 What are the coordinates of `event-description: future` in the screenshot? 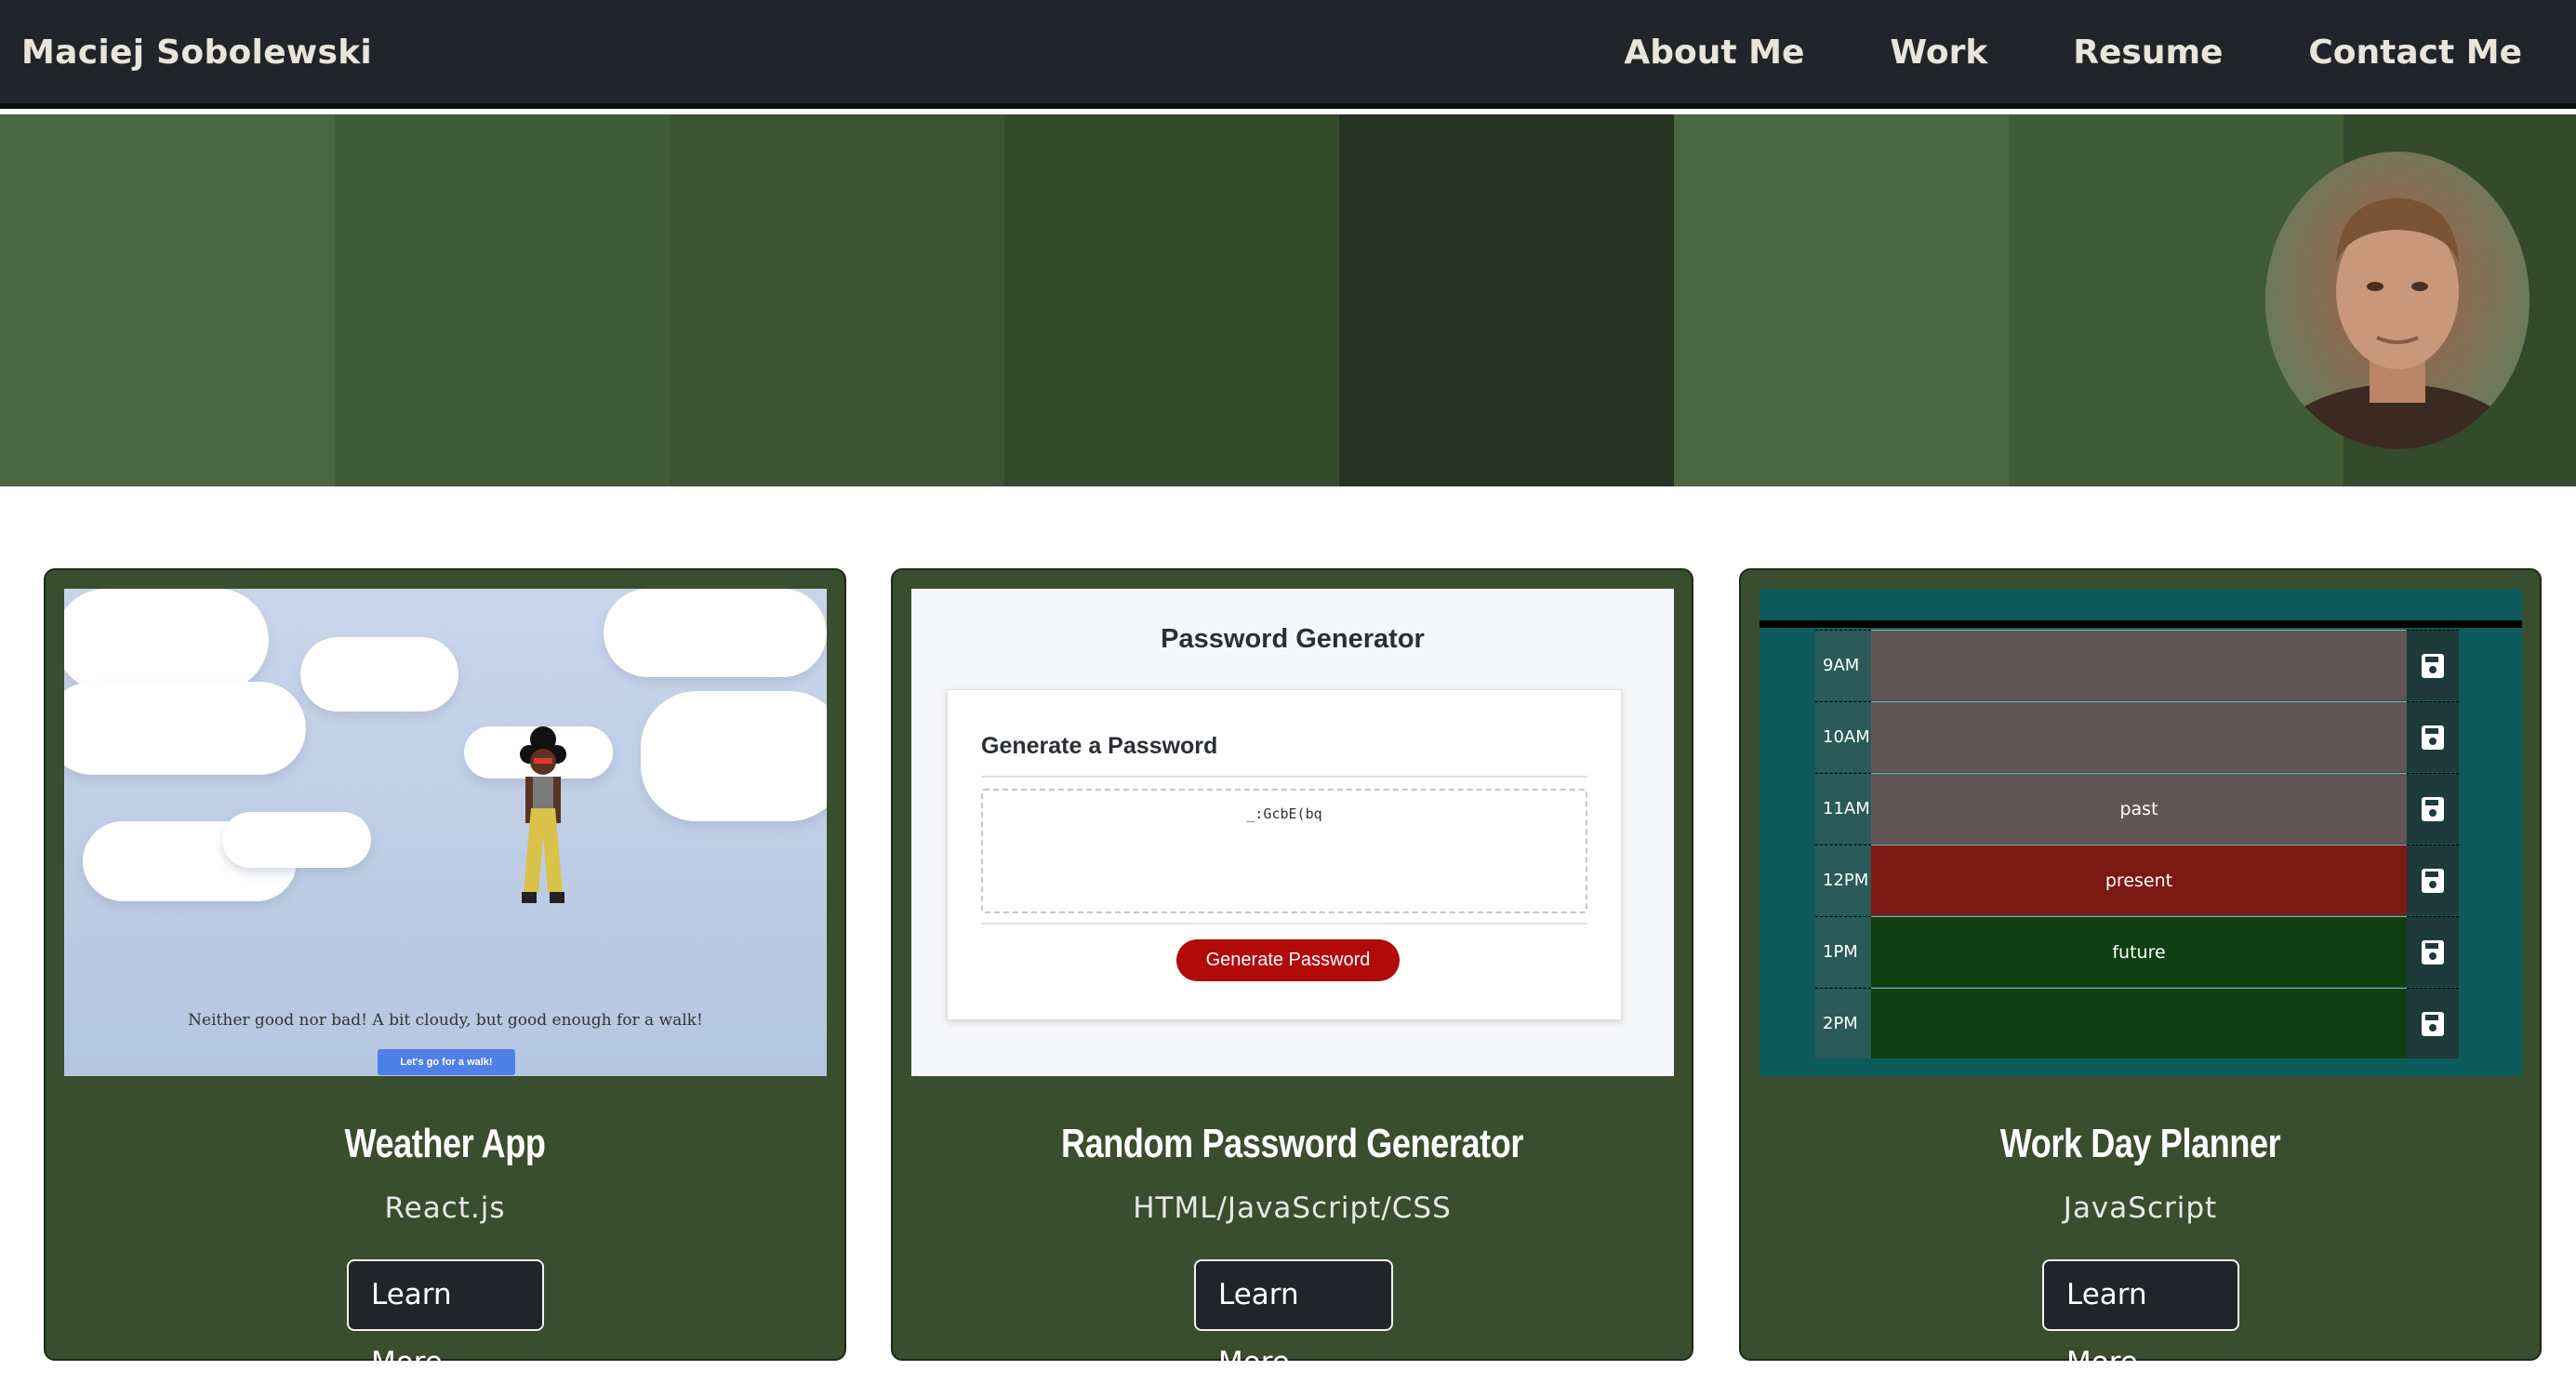 It's located at (2139, 951).